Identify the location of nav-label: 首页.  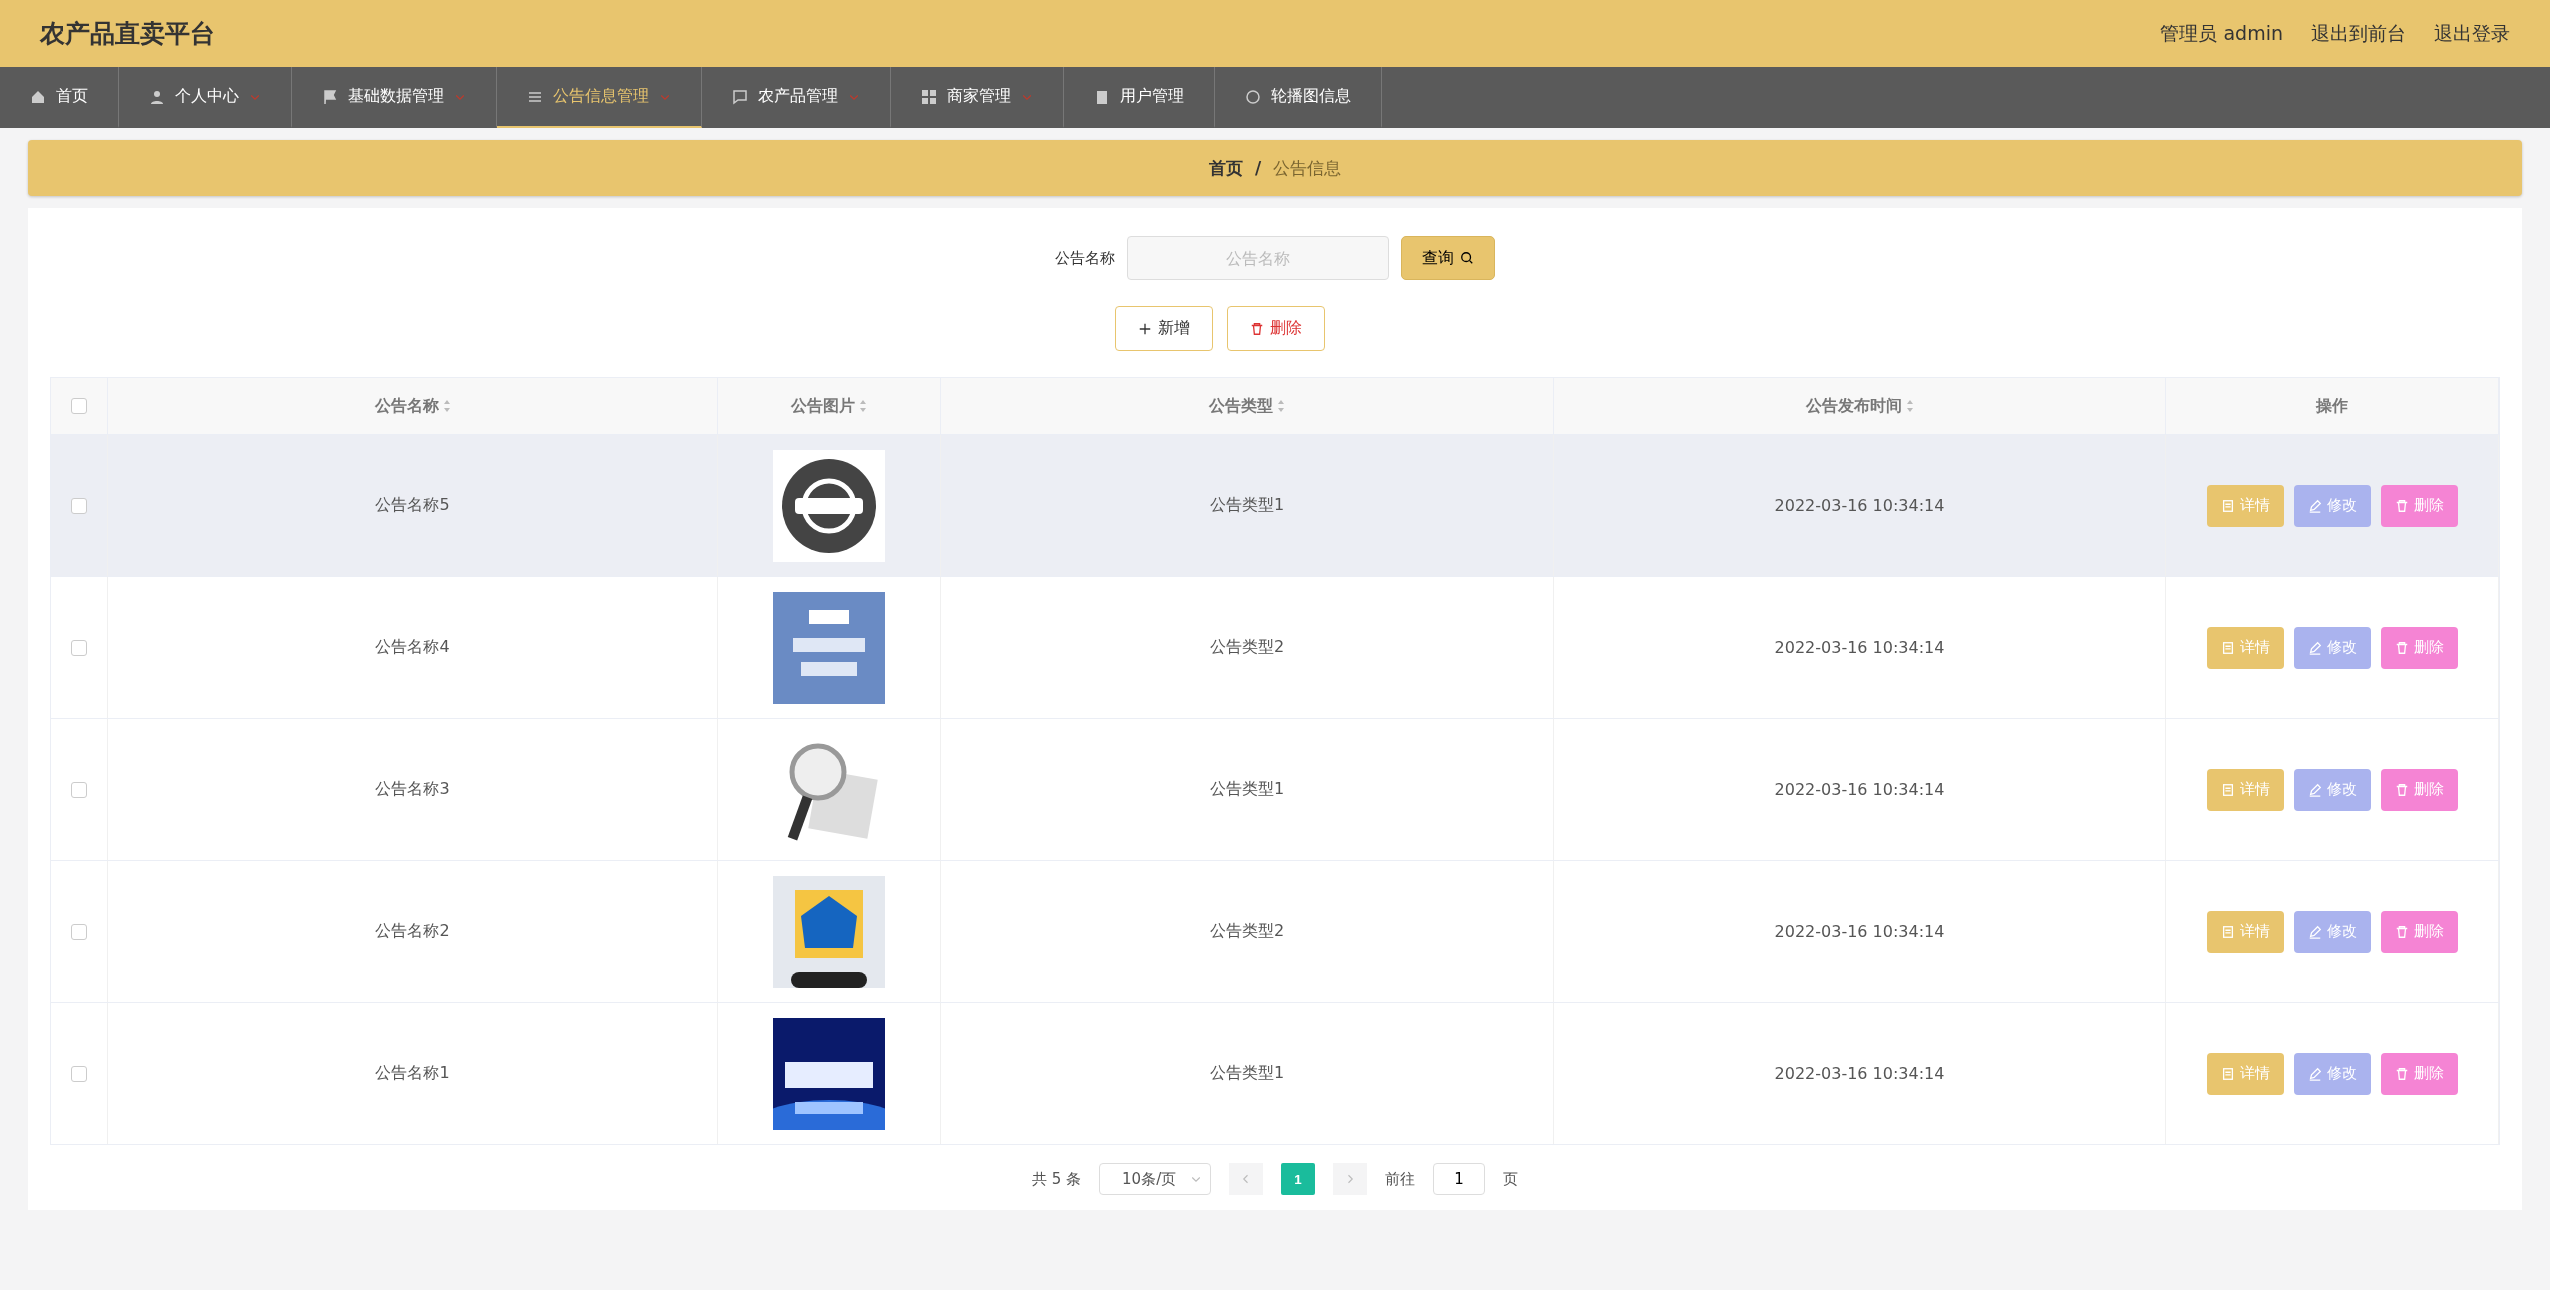
(72, 96).